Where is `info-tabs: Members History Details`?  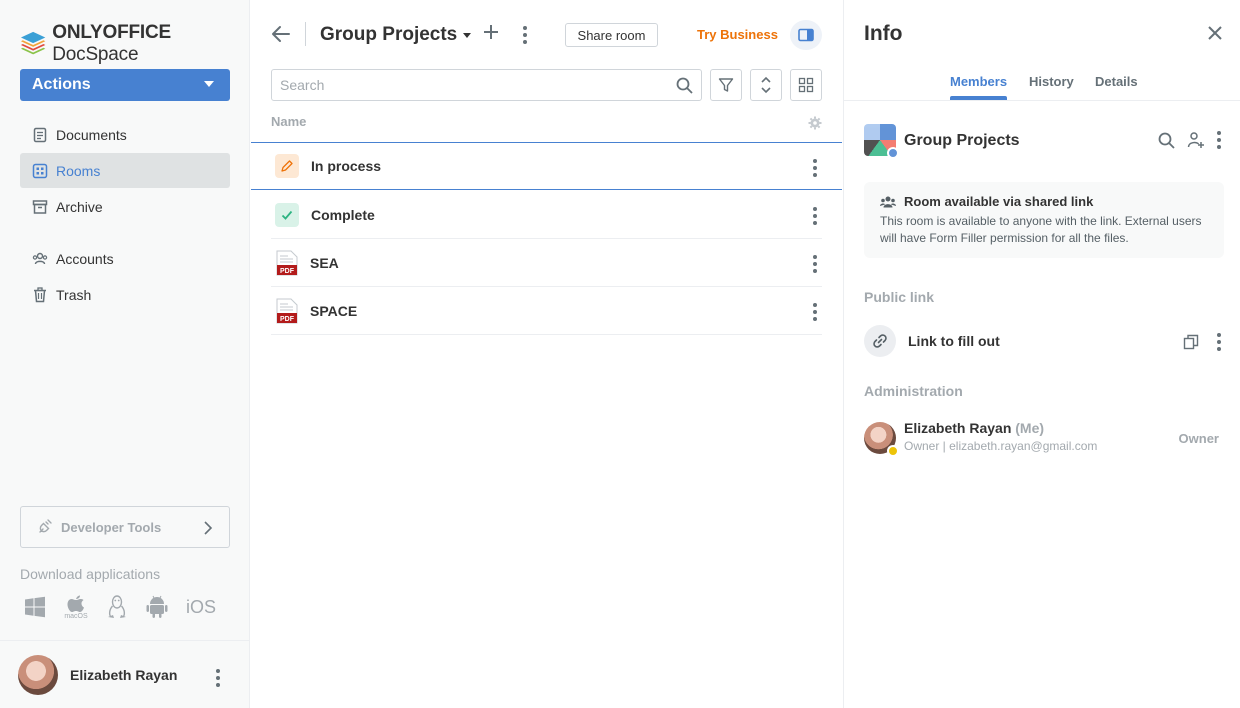
info-tabs: Members History Details is located at coordinates (1042, 85).